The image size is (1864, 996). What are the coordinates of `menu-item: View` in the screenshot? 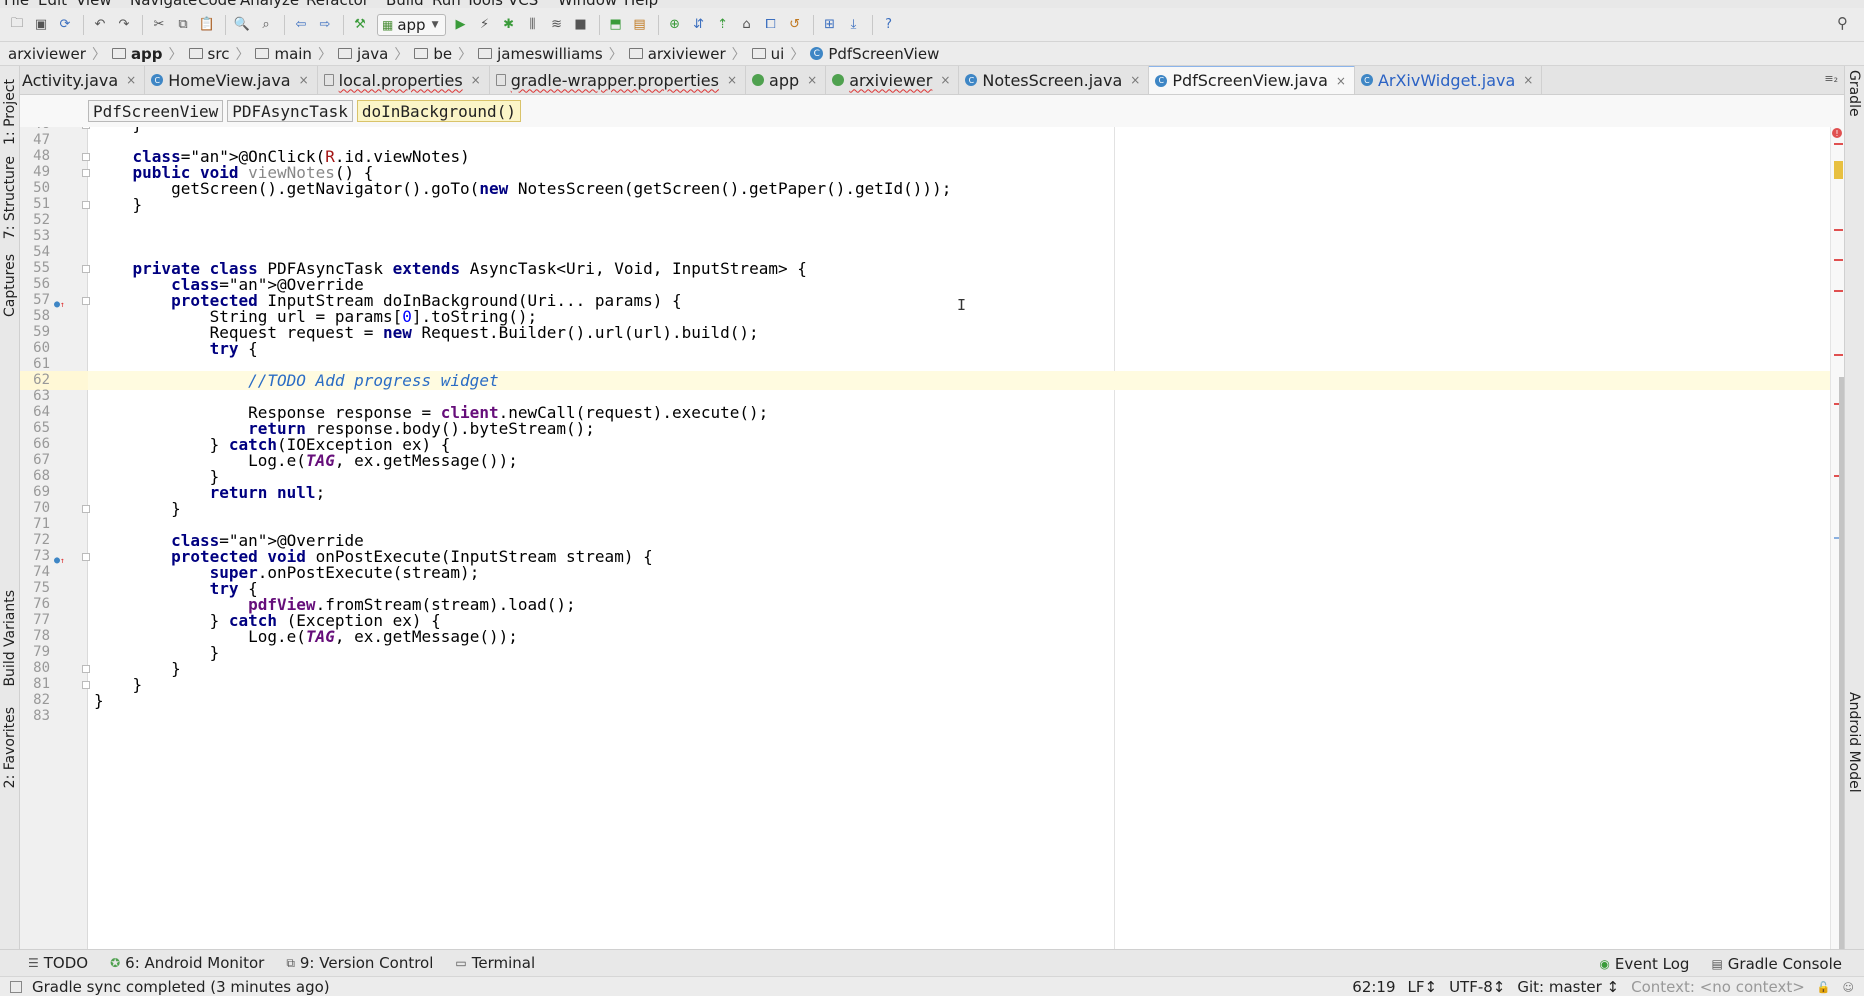 It's located at (94, 4).